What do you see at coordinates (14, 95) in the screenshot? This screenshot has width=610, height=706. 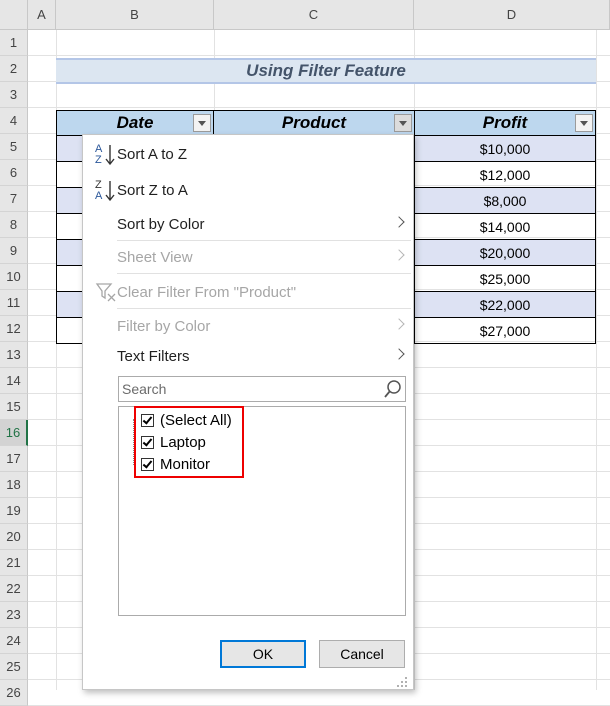 I see `row-header: 3` at bounding box center [14, 95].